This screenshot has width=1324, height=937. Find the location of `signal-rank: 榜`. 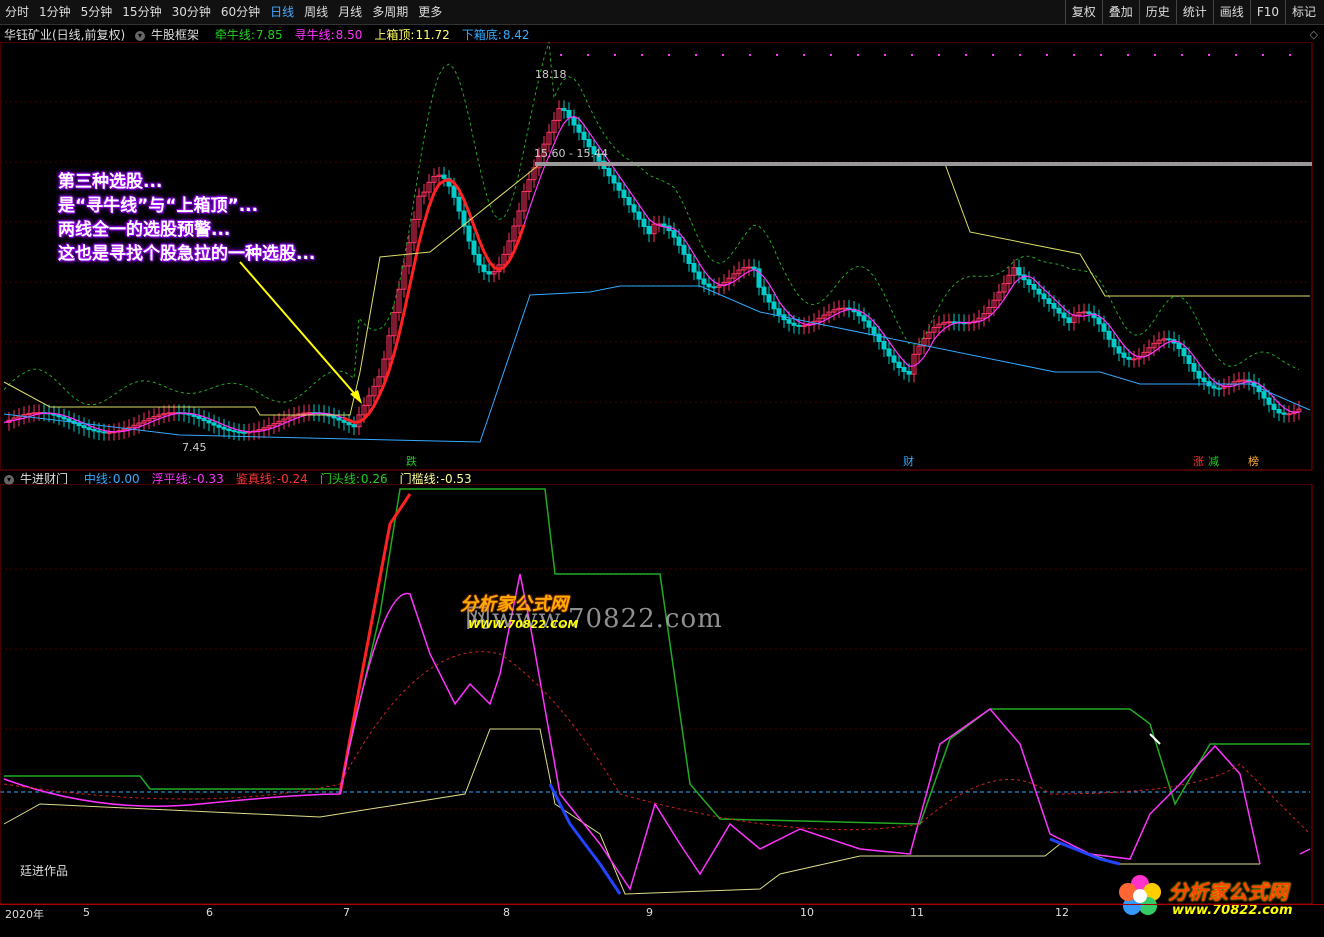

signal-rank: 榜 is located at coordinates (1253, 461).